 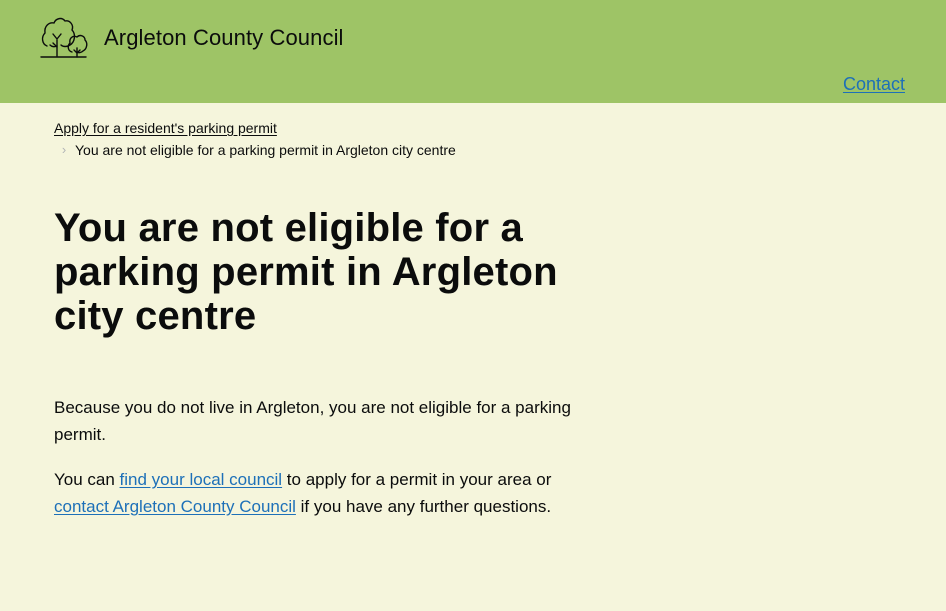 I want to click on logo-link: Argleton County Council, so click(x=192, y=38).